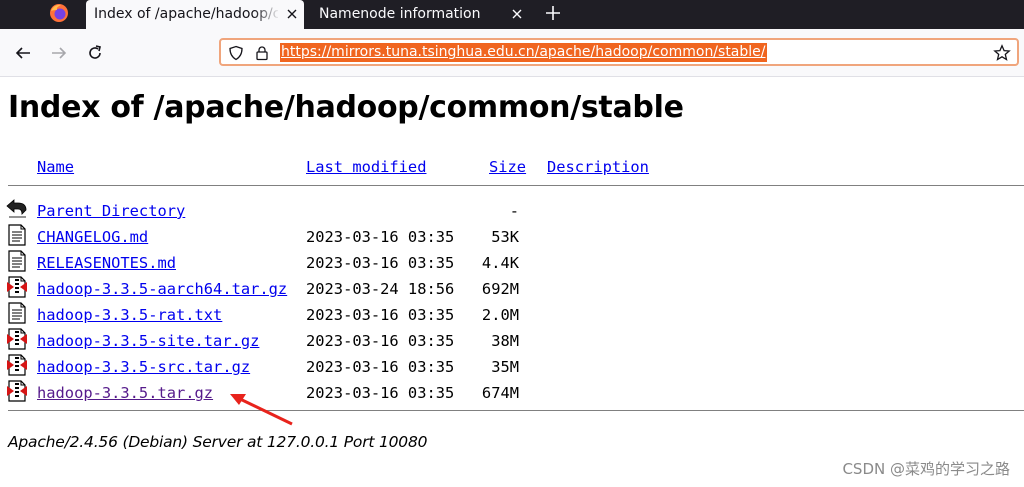 The height and width of the screenshot is (487, 1024). What do you see at coordinates (262, 53) in the screenshot?
I see `lock-icon` at bounding box center [262, 53].